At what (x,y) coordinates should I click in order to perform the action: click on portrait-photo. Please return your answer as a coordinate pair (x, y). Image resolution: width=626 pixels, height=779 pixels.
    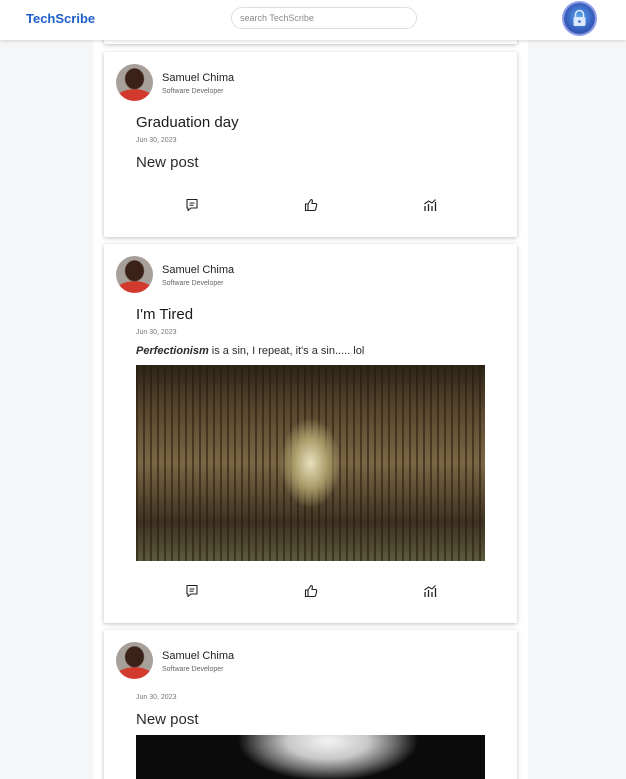
    Looking at the image, I should click on (310, 757).